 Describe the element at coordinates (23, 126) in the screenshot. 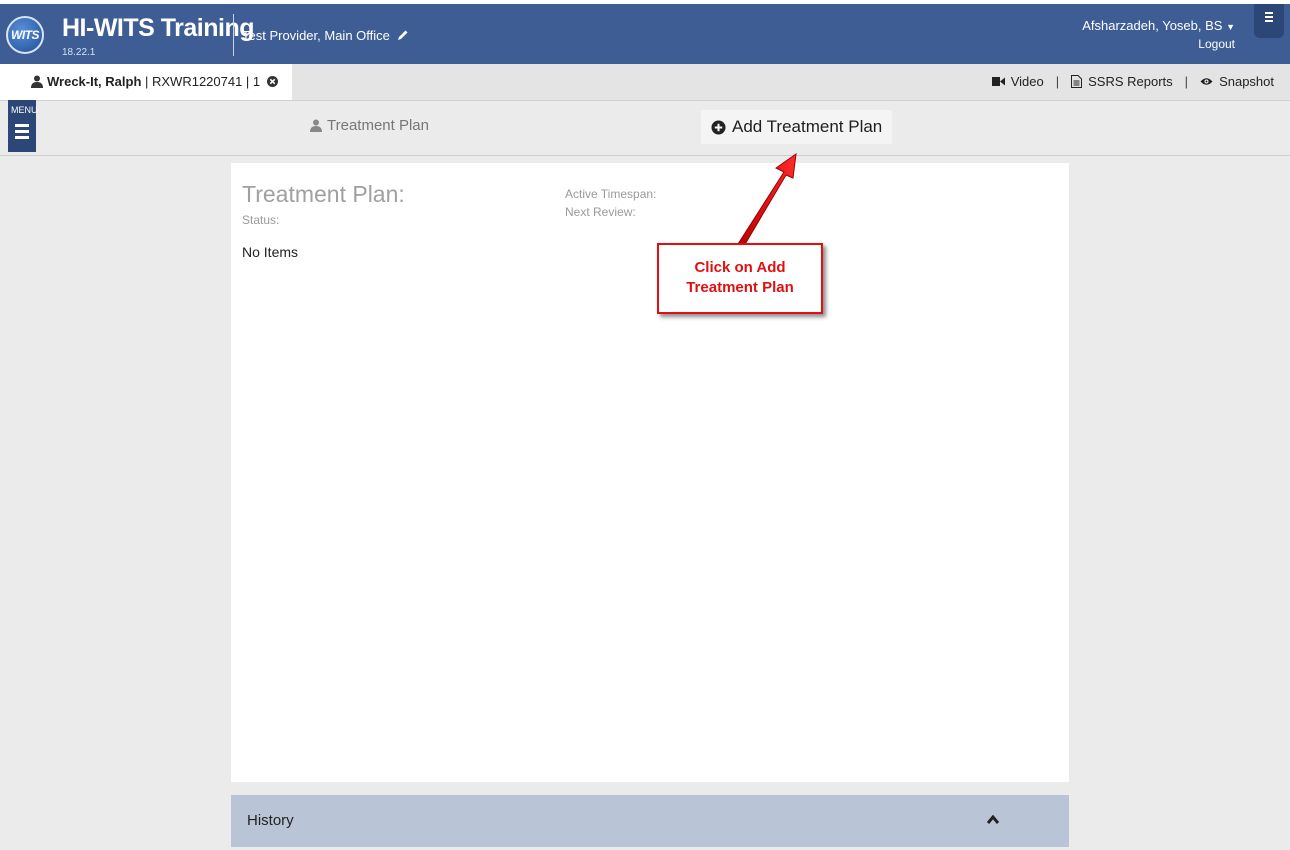

I see `menu-button: MENU` at that location.